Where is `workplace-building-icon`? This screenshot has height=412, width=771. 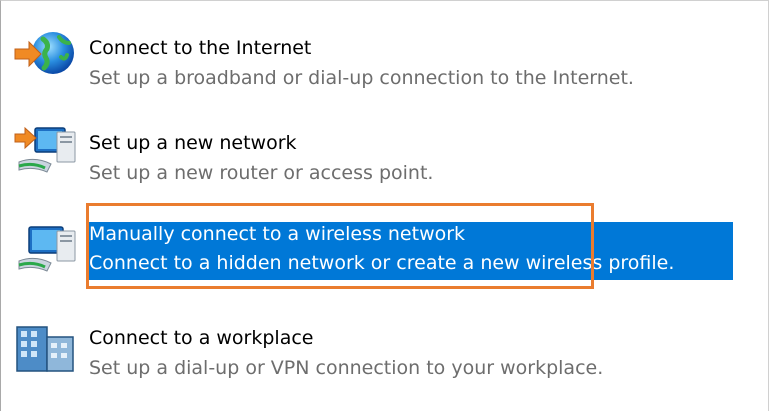
workplace-building-icon is located at coordinates (46, 345).